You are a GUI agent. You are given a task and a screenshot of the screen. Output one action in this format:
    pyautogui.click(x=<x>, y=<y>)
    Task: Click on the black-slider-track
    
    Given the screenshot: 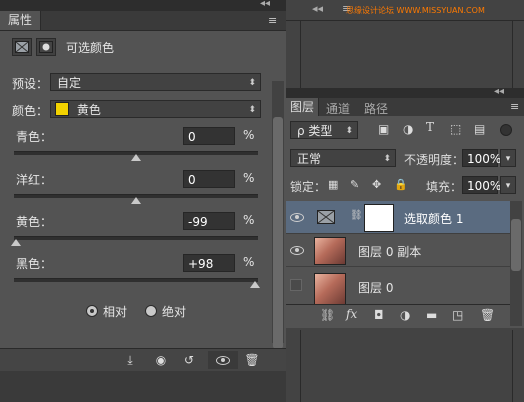 What is the action you would take?
    pyautogui.click(x=136, y=280)
    